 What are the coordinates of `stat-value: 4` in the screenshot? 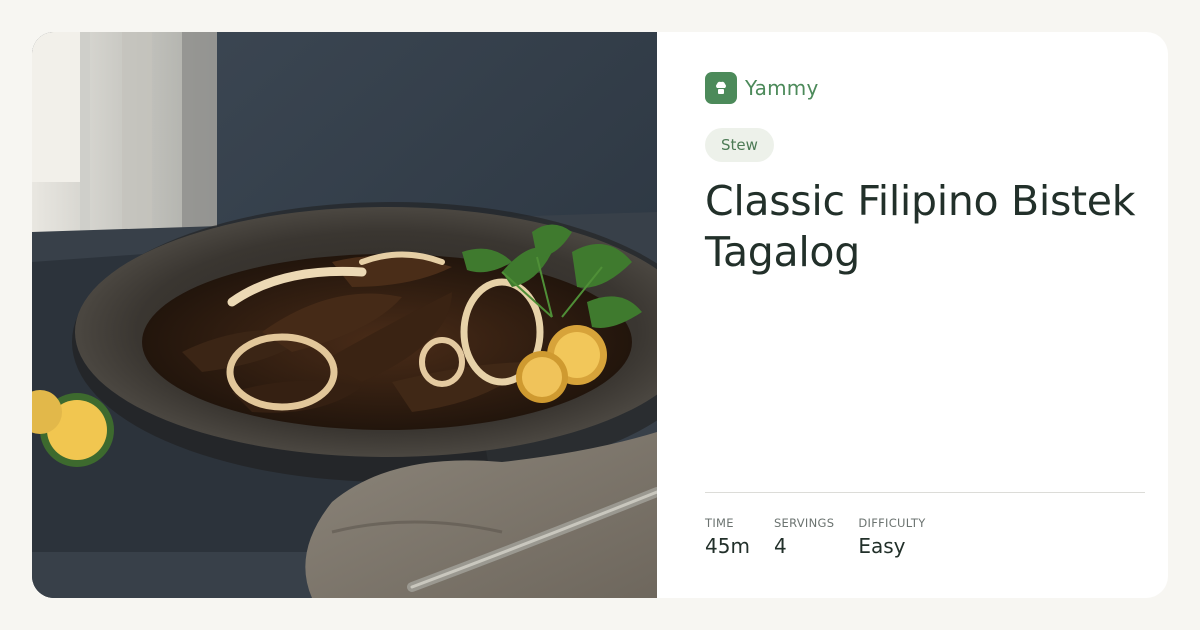 It's located at (780, 546).